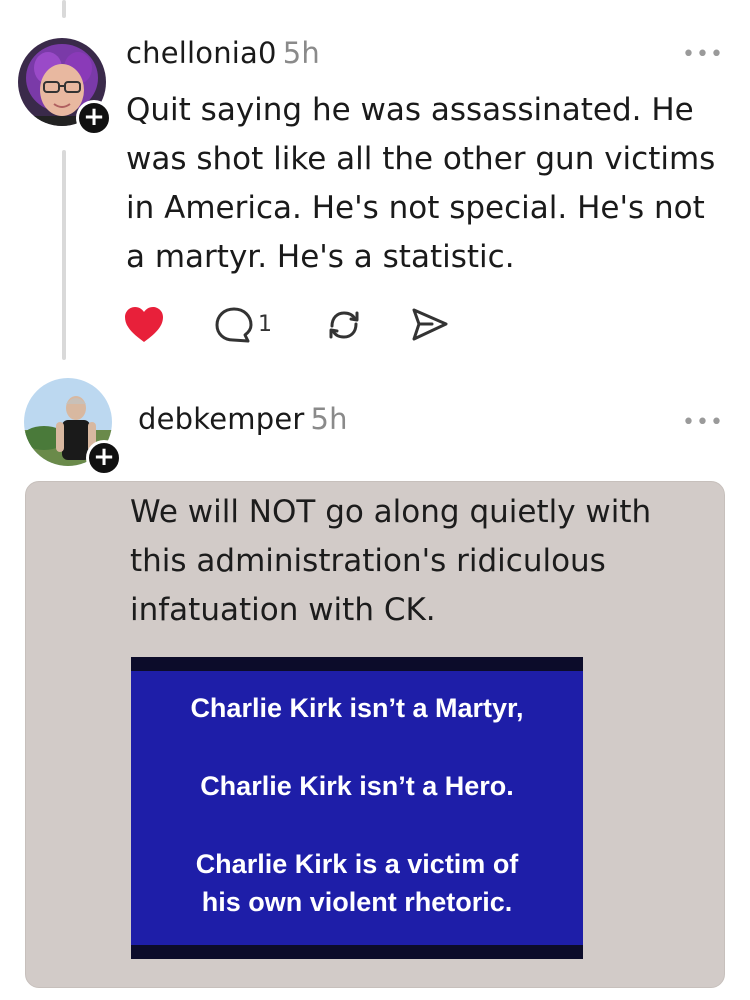  What do you see at coordinates (221, 419) in the screenshot?
I see `username: debkemper` at bounding box center [221, 419].